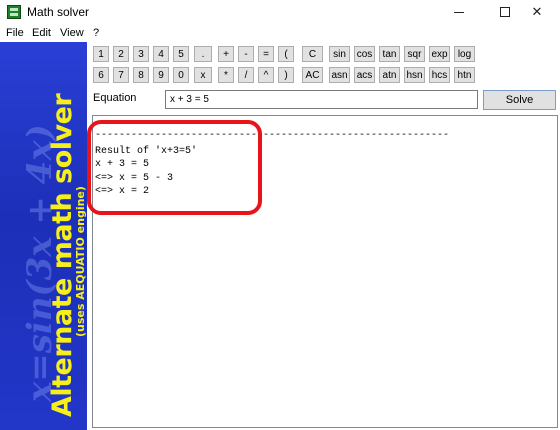 This screenshot has height=430, width=560. I want to click on key-button: sqr, so click(414, 54).